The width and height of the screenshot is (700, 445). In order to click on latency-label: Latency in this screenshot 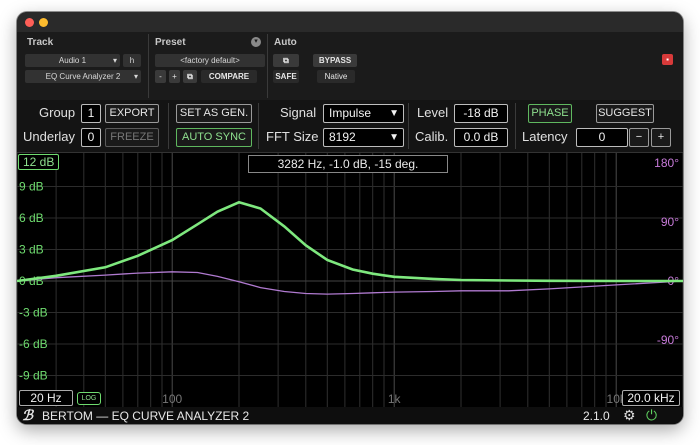, I will do `click(545, 136)`.